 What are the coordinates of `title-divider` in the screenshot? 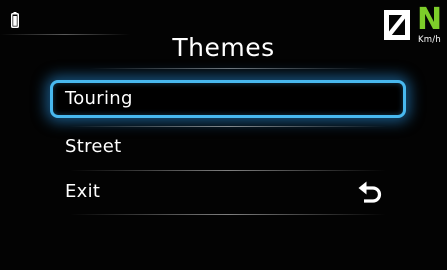 It's located at (230, 68).